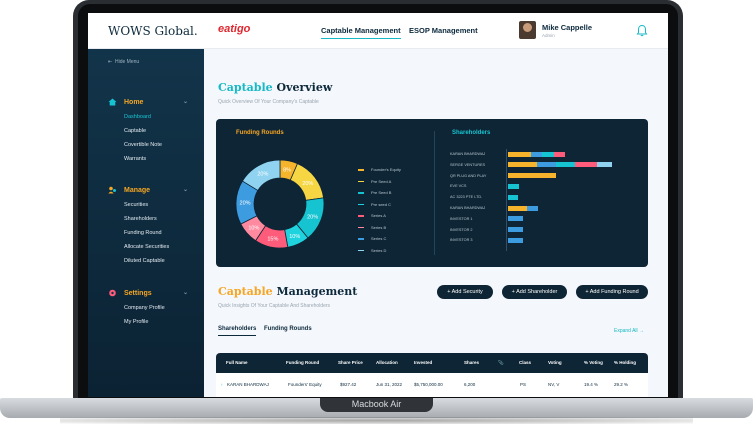 The image size is (753, 424). Describe the element at coordinates (222, 384) in the screenshot. I see `row-expand-icon: ›` at that location.